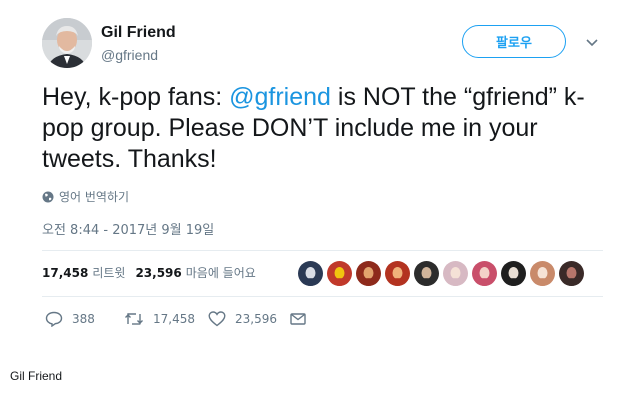  What do you see at coordinates (298, 319) in the screenshot?
I see `envelope-icon` at bounding box center [298, 319].